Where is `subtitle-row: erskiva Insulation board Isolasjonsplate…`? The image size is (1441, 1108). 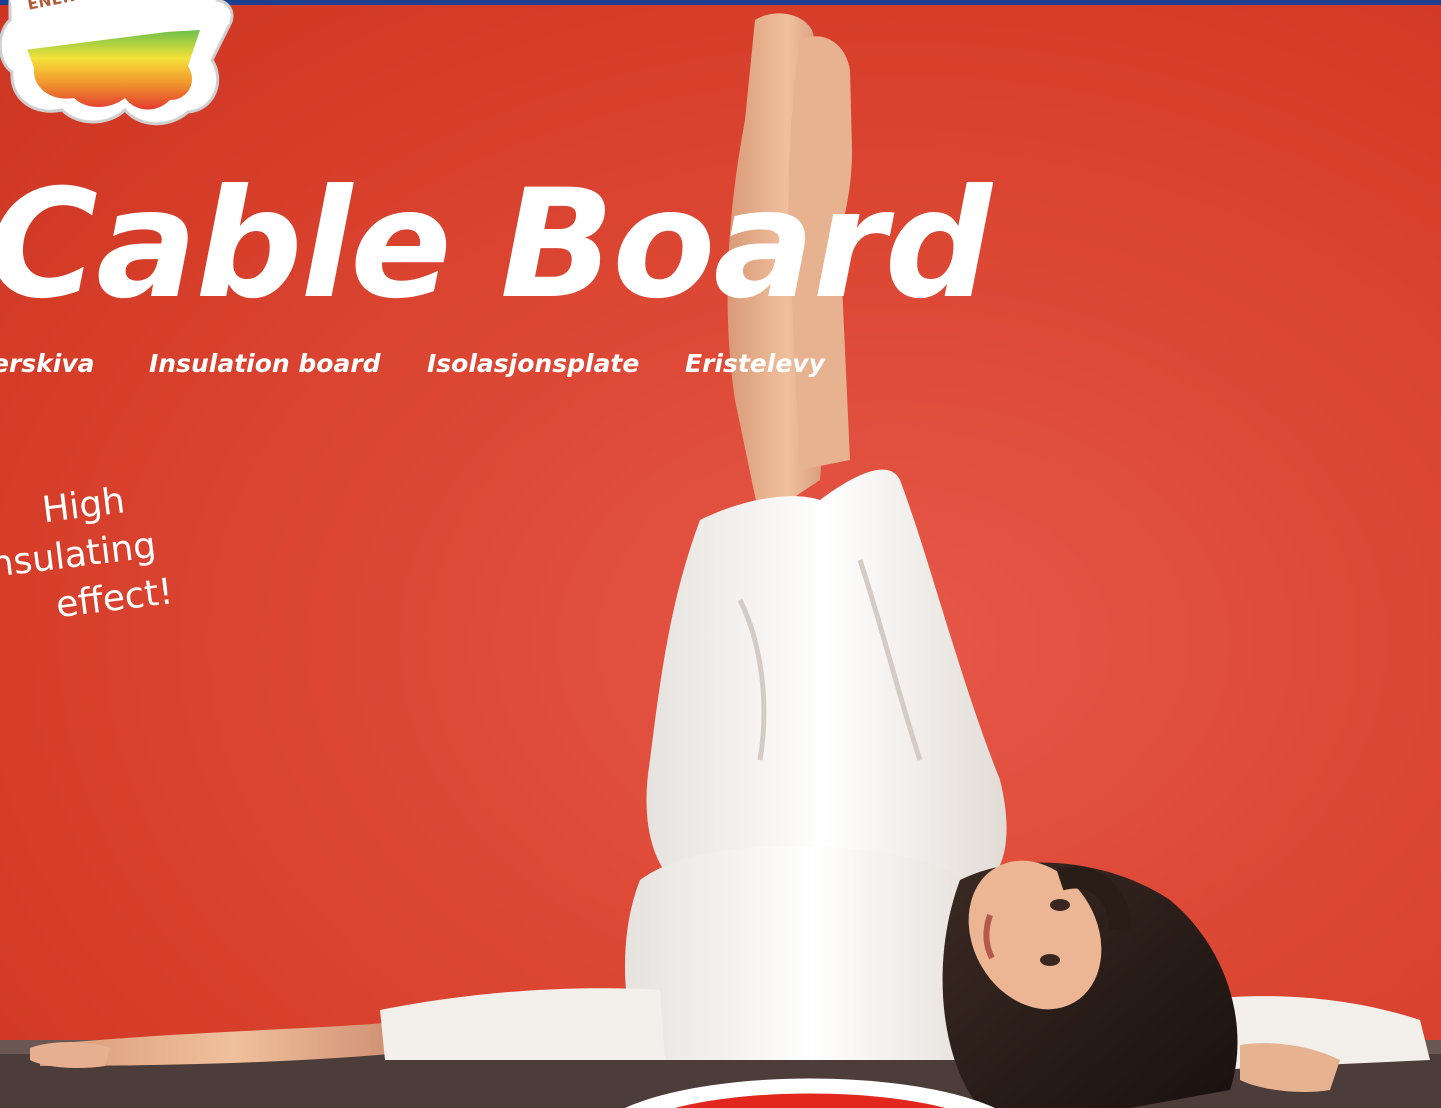
subtitle-row: erskiva Insulation board Isolasjonsplate… is located at coordinates (720, 364).